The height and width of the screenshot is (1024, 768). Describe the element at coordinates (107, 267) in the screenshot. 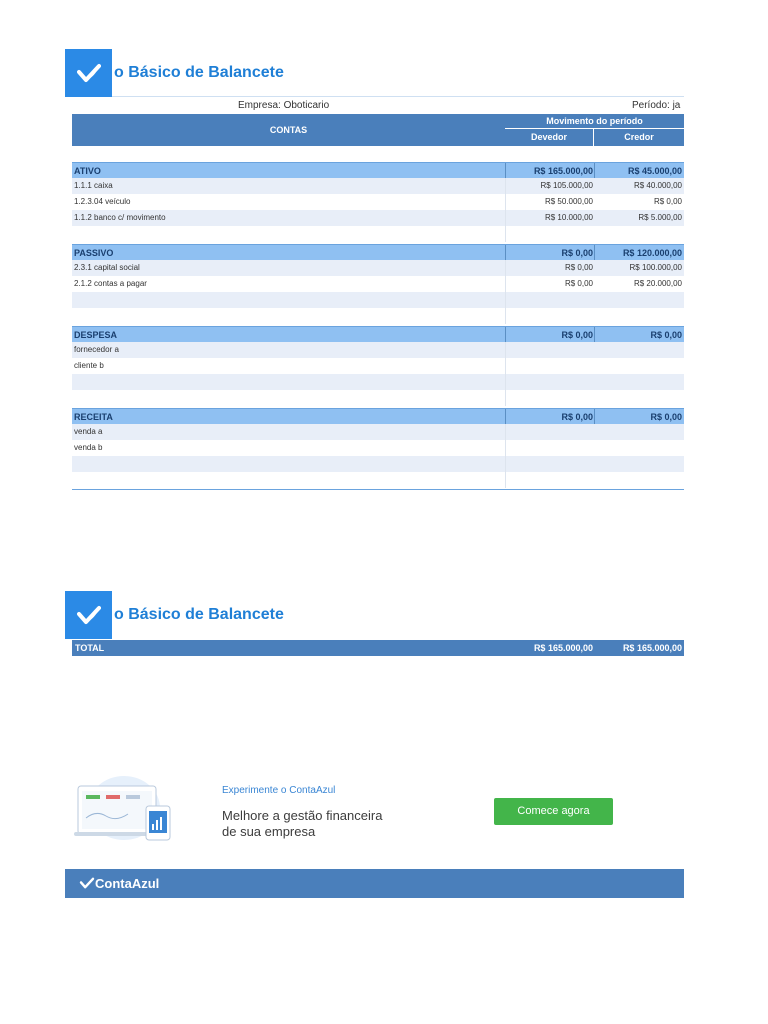

I see `account-cell: 2.3.1 capital social` at that location.